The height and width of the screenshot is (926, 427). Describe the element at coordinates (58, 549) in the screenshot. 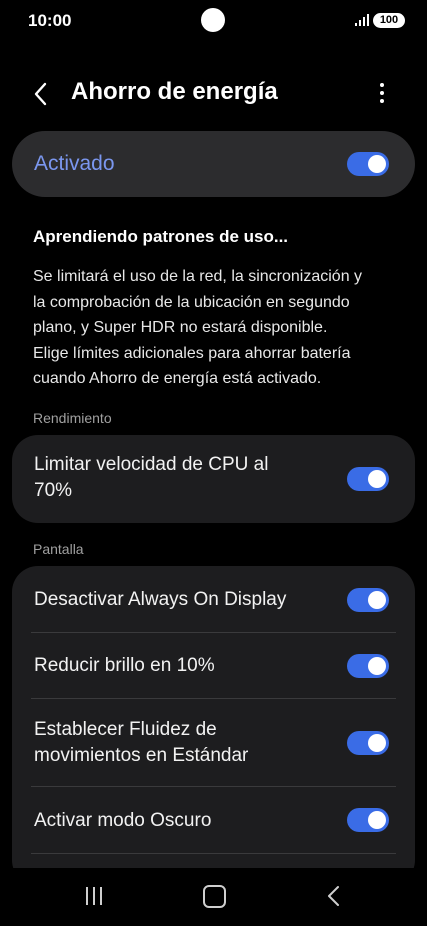

I see `section-label-display: Pantalla` at that location.